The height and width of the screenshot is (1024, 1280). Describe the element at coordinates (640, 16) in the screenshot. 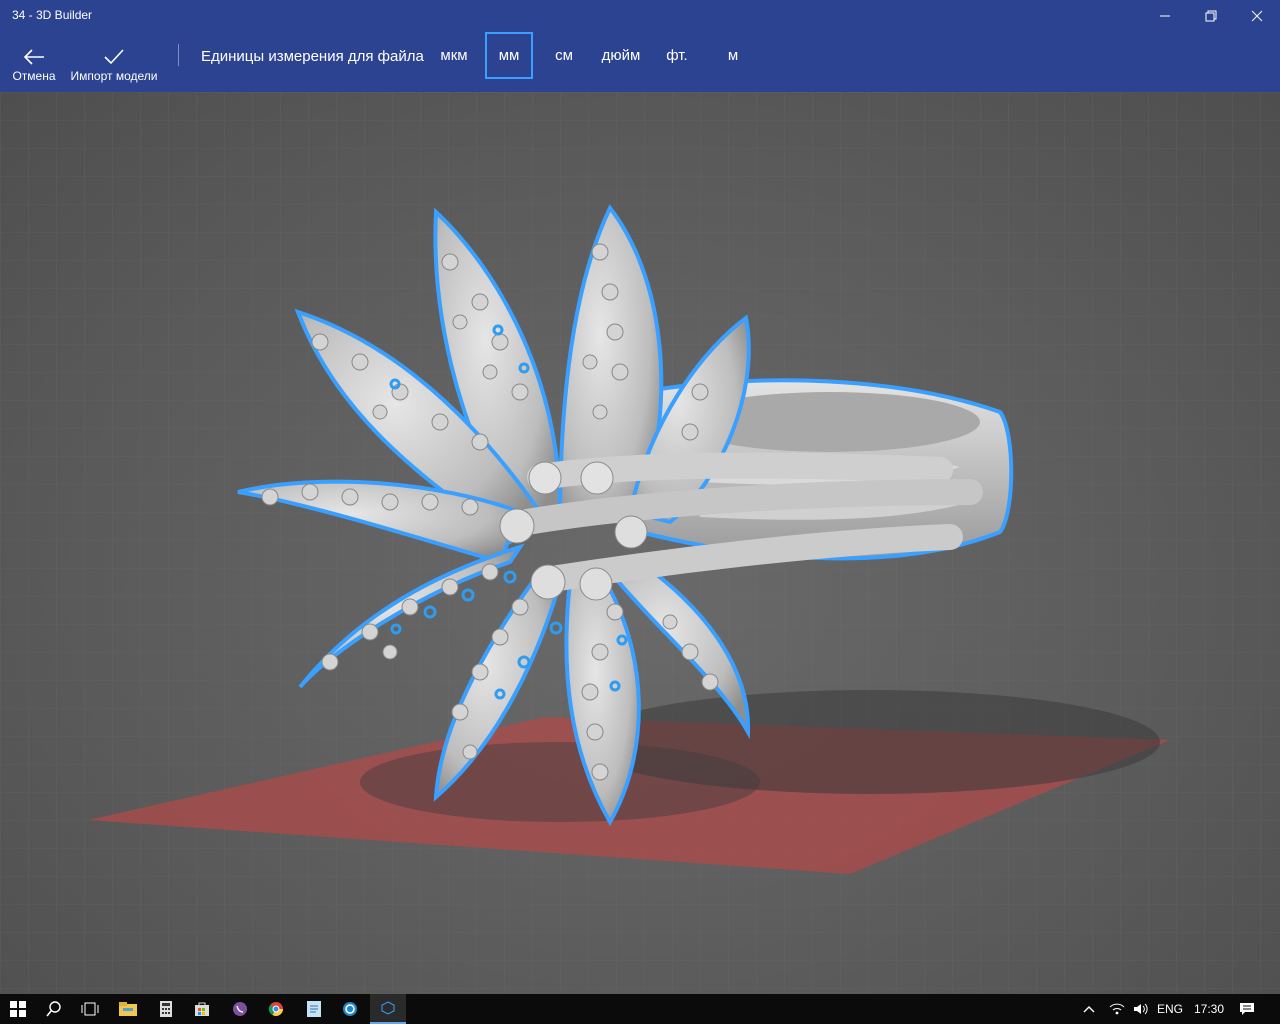

I see `title-bar: 34 - 3D Builder` at that location.